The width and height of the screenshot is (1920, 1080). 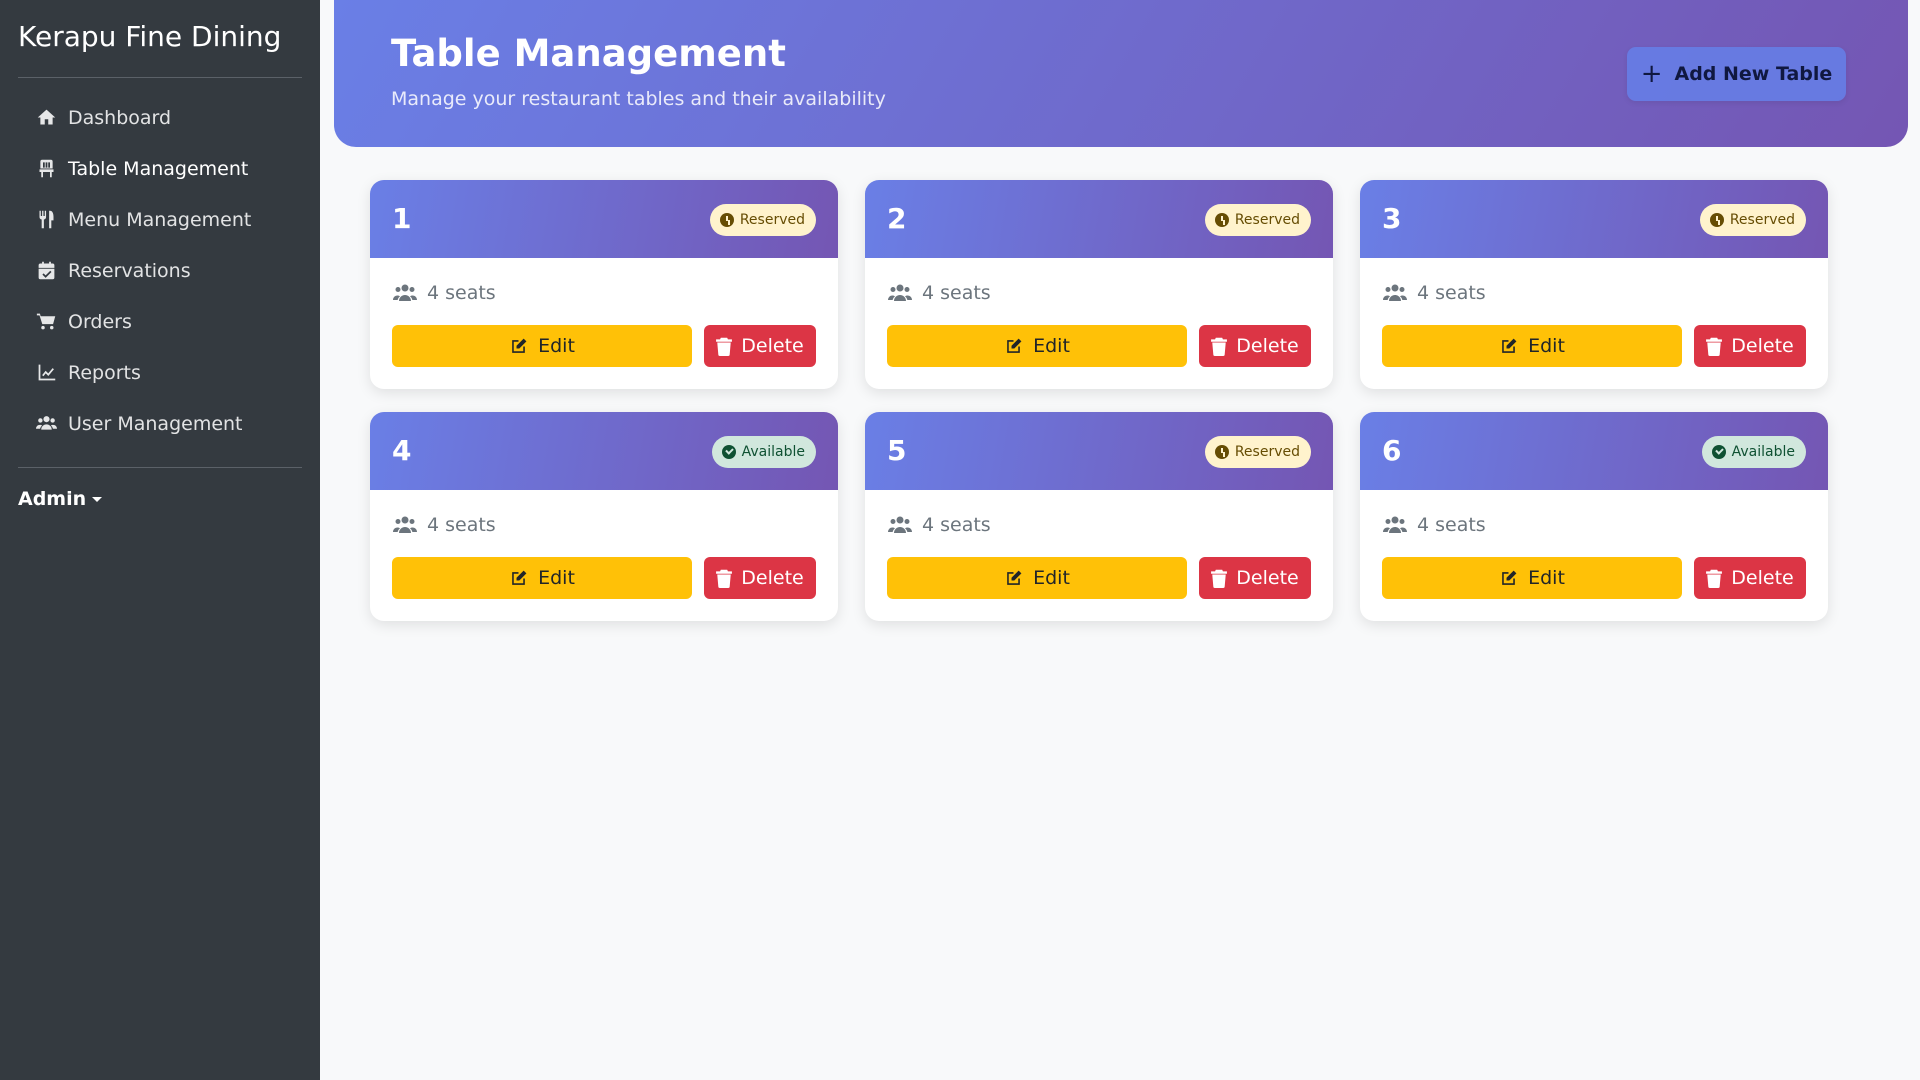 I want to click on page-title: Table Management, so click(x=588, y=53).